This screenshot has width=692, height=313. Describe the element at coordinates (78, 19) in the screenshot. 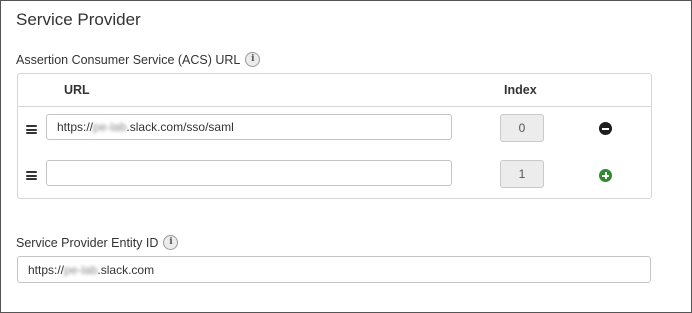

I see `section-title: Service Provider` at that location.